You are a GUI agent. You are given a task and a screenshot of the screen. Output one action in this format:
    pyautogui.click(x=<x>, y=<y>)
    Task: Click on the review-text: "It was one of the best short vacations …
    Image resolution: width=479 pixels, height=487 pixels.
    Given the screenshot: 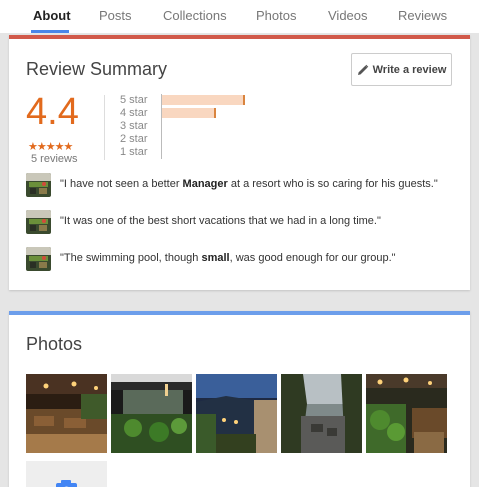 What is the action you would take?
    pyautogui.click(x=220, y=221)
    